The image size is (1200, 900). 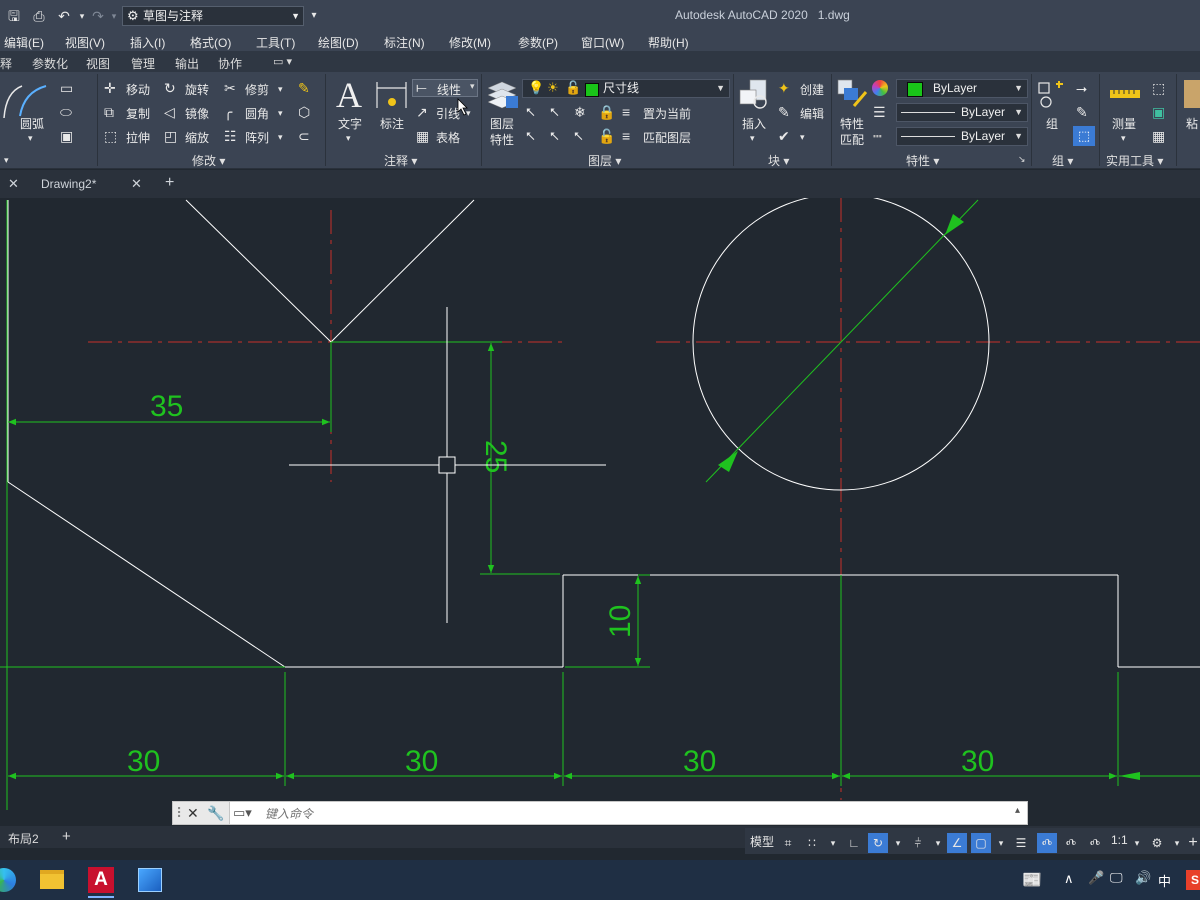 I want to click on rotate-button: 旋转, so click(x=197, y=89).